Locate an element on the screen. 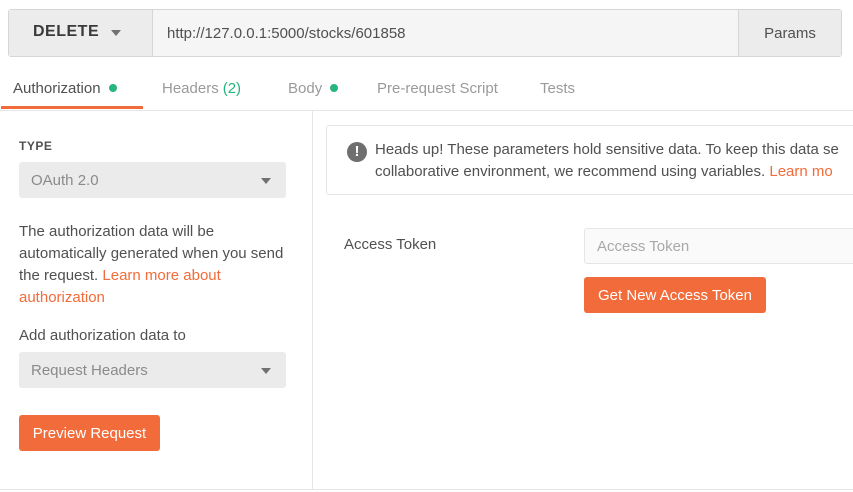 This screenshot has width=853, height=492. type-label: TYPE is located at coordinates (36, 146).